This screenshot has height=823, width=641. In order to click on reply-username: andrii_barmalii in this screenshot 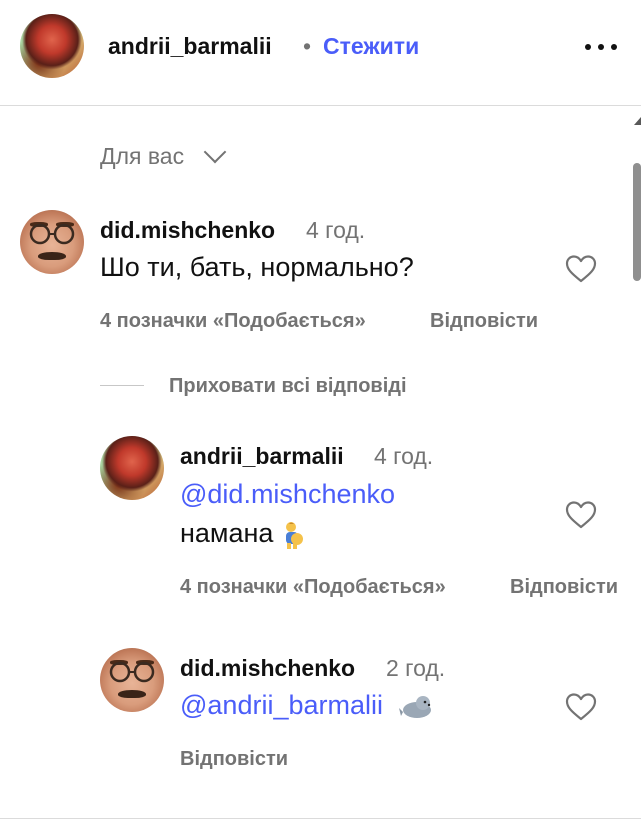, I will do `click(262, 456)`.